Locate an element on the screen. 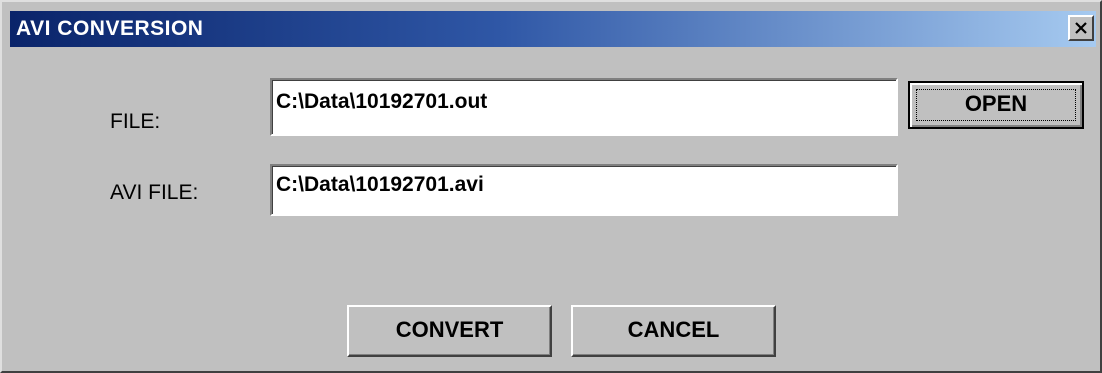  close-icon is located at coordinates (1081, 28).